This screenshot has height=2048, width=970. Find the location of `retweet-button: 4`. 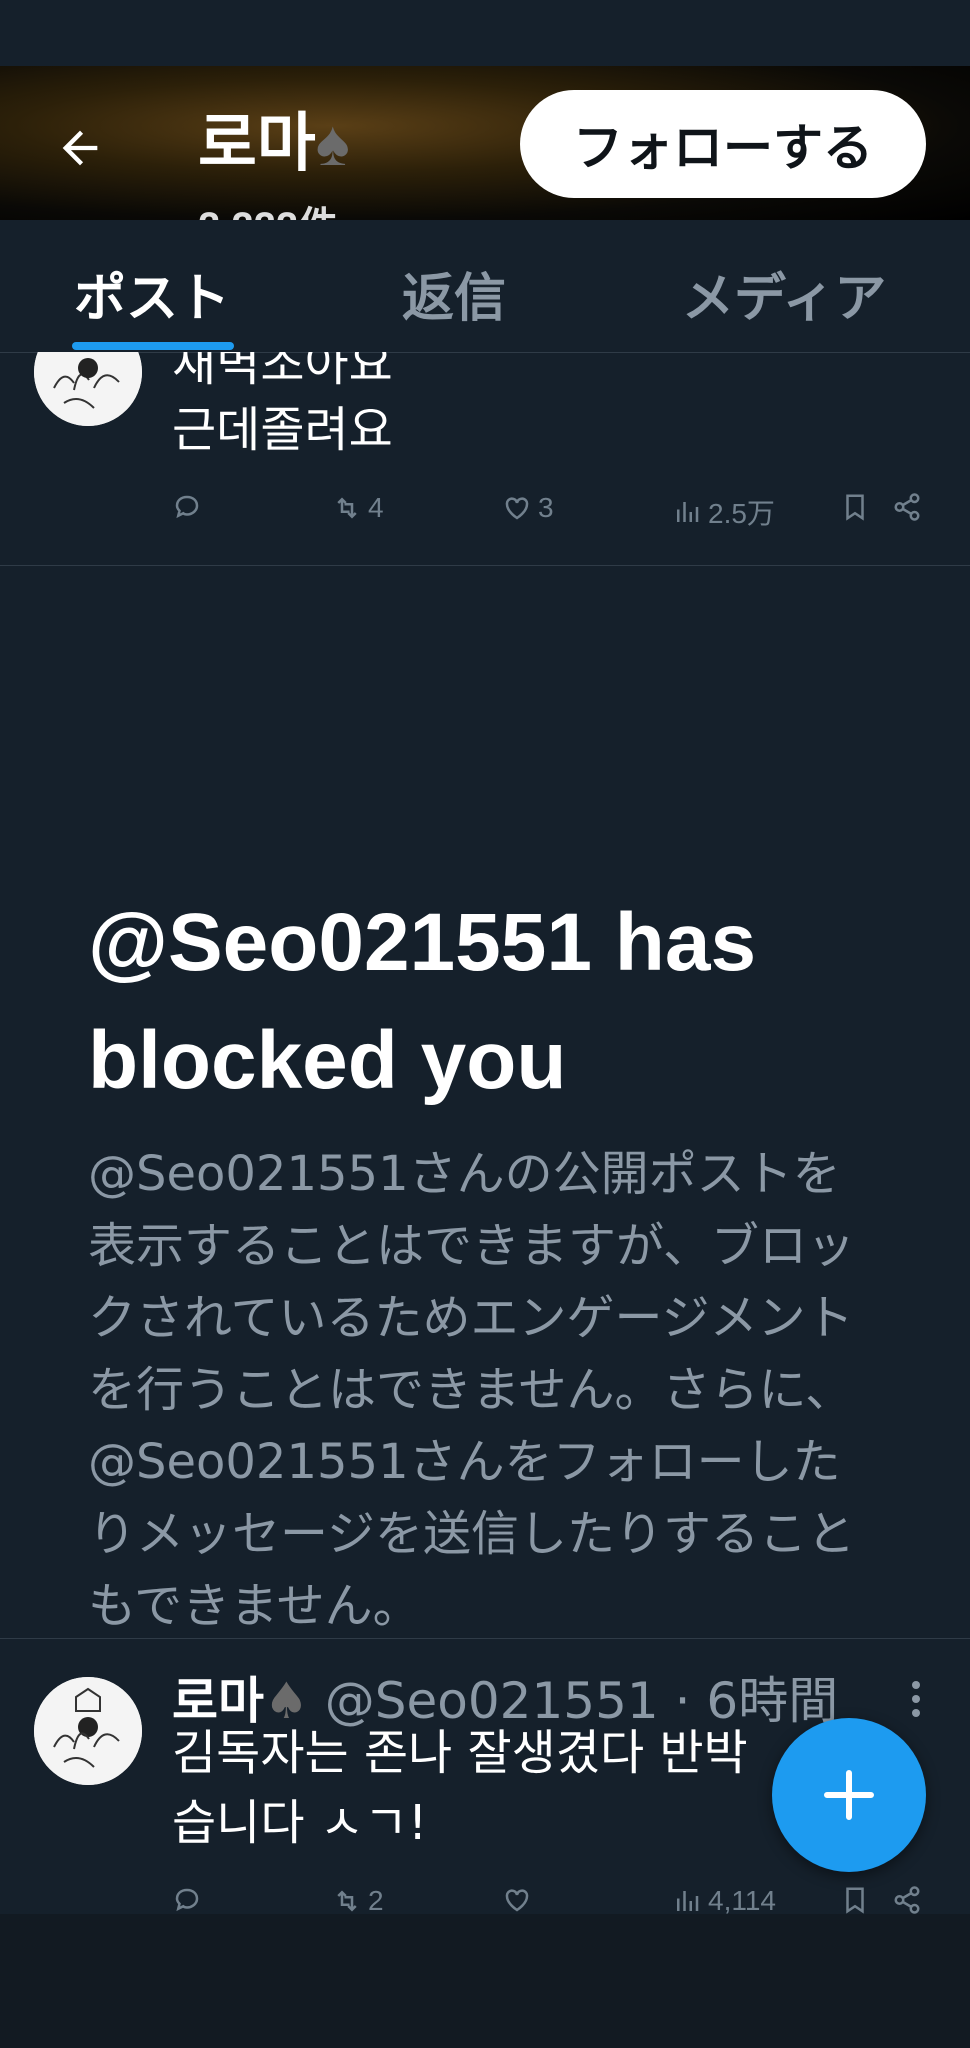

retweet-button: 4 is located at coordinates (358, 508).